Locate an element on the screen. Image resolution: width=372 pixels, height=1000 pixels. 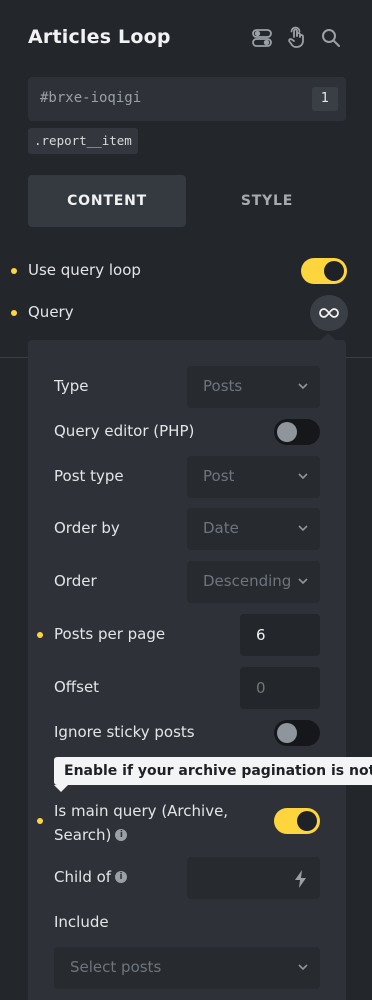
element-id-badge: 1 is located at coordinates (325, 99).